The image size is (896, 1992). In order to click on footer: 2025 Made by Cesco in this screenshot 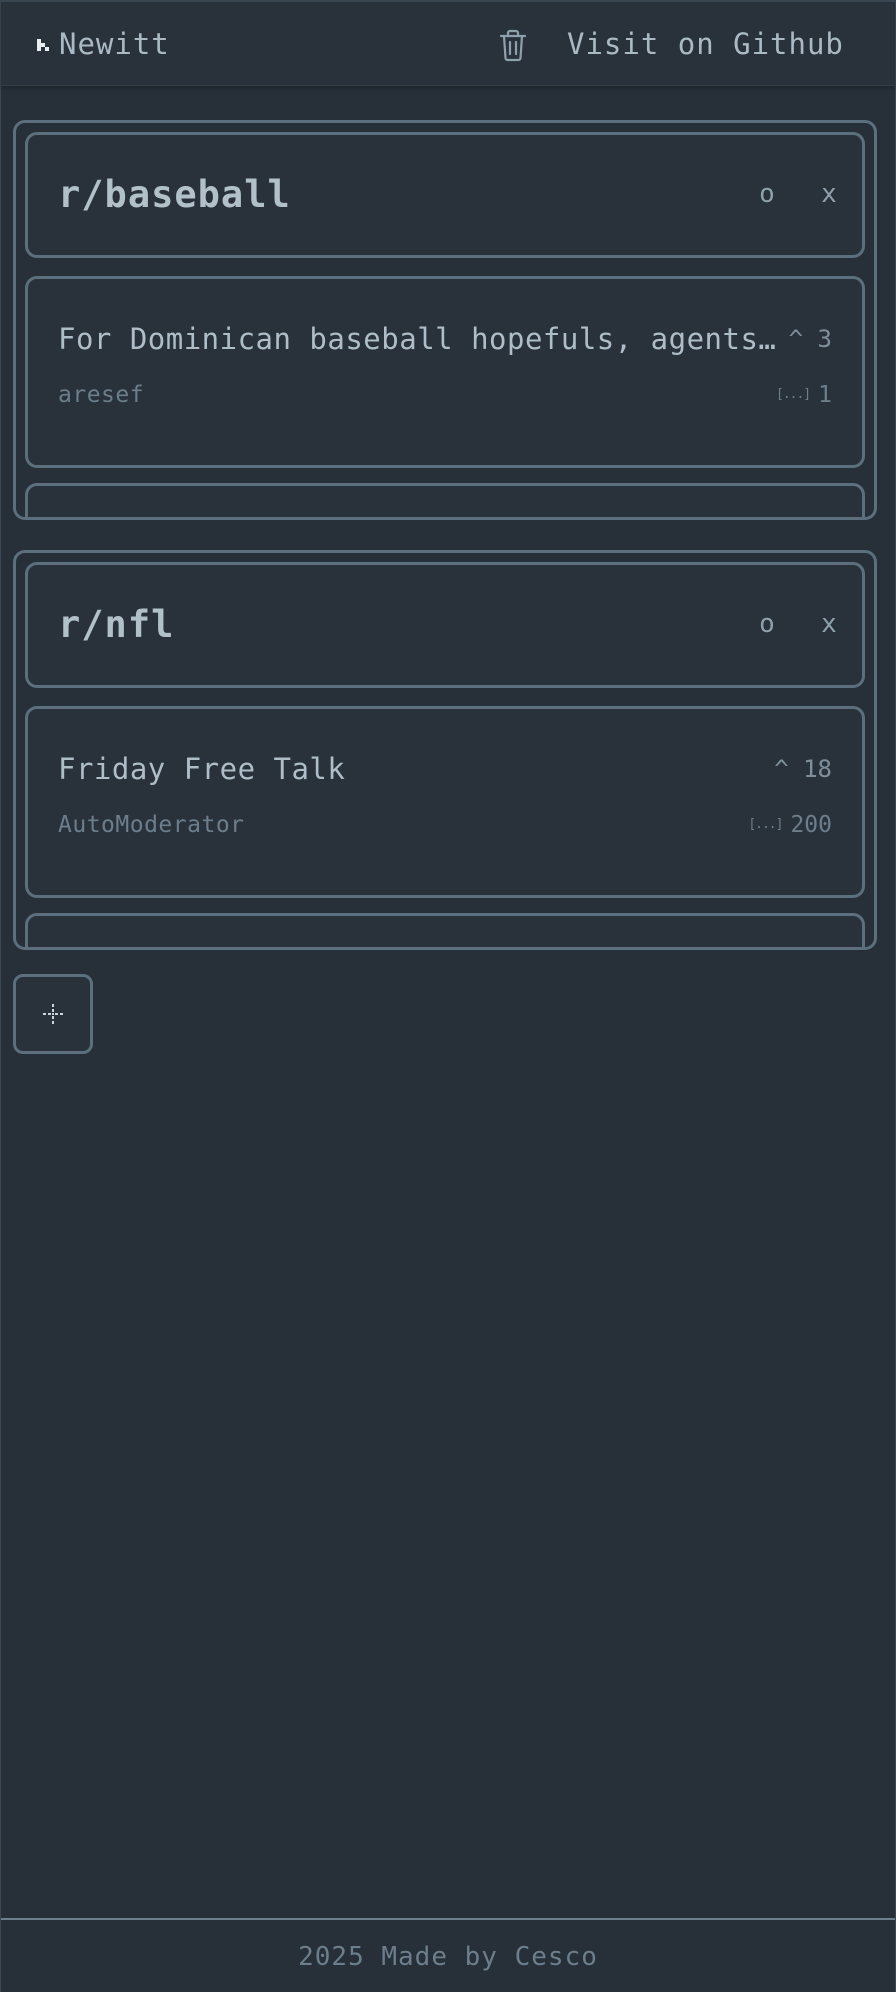, I will do `click(448, 1955)`.